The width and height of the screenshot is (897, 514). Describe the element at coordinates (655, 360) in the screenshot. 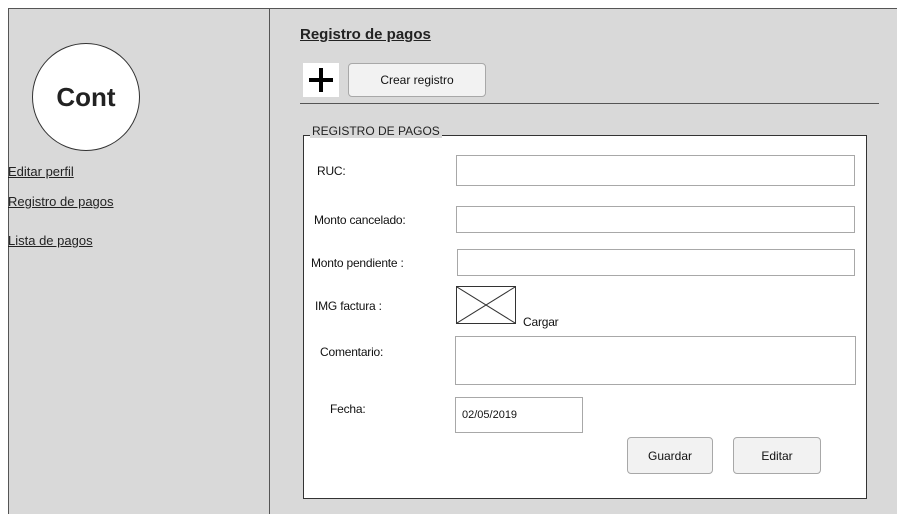

I see `comentario-textarea` at that location.